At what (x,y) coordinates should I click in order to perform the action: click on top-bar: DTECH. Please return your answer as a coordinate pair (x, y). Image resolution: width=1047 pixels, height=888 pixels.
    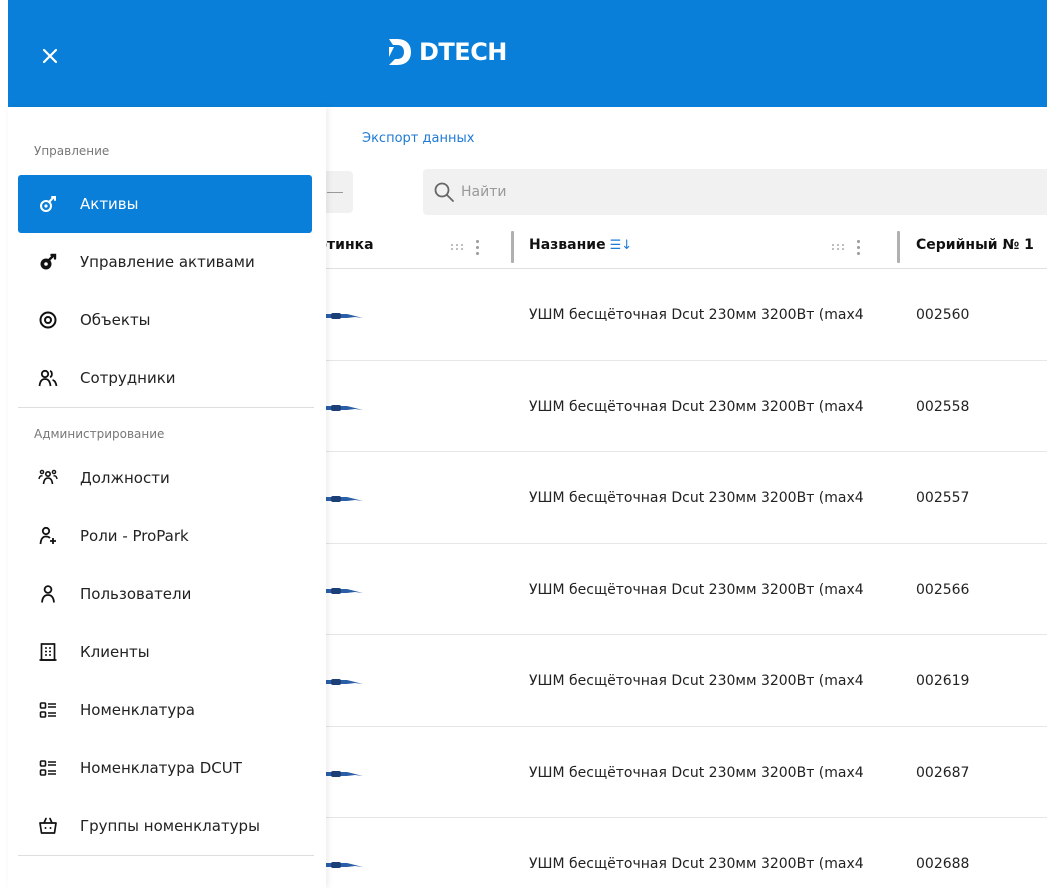
    Looking at the image, I should click on (527, 53).